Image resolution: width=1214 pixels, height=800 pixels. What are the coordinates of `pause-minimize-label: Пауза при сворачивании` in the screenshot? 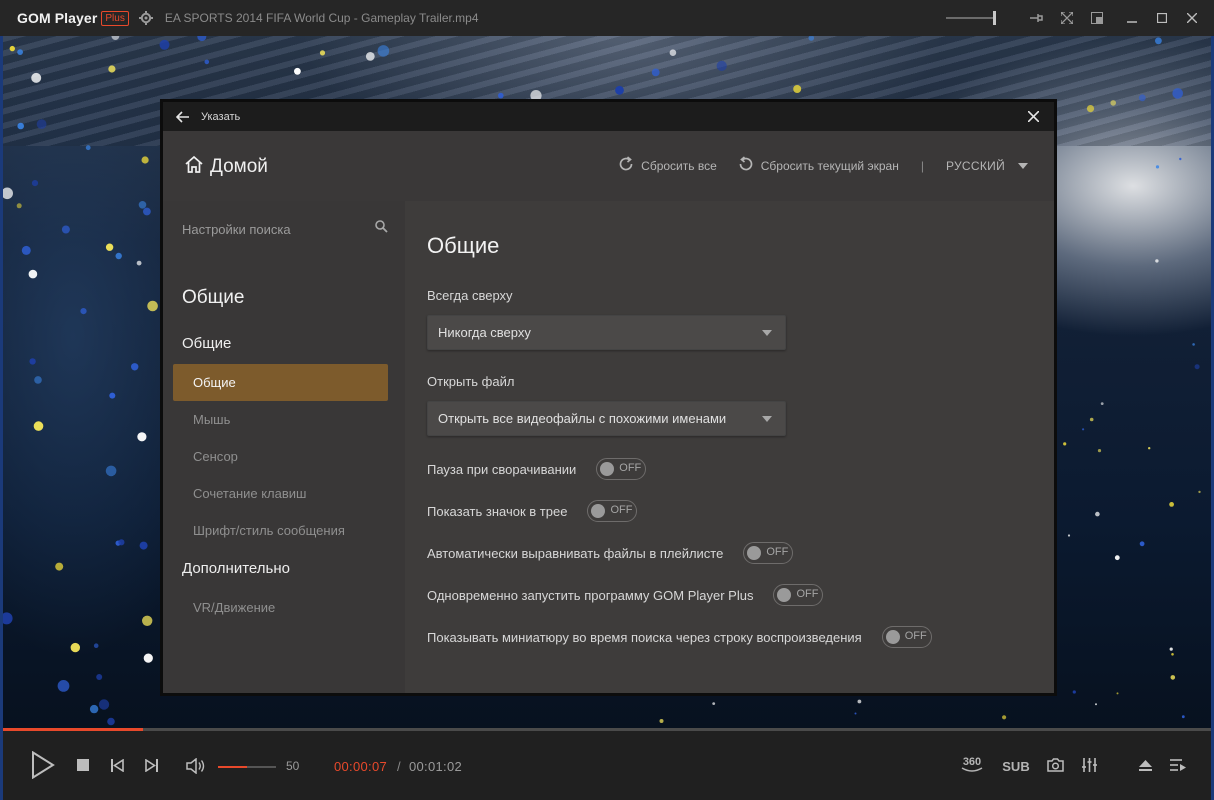 It's located at (502, 469).